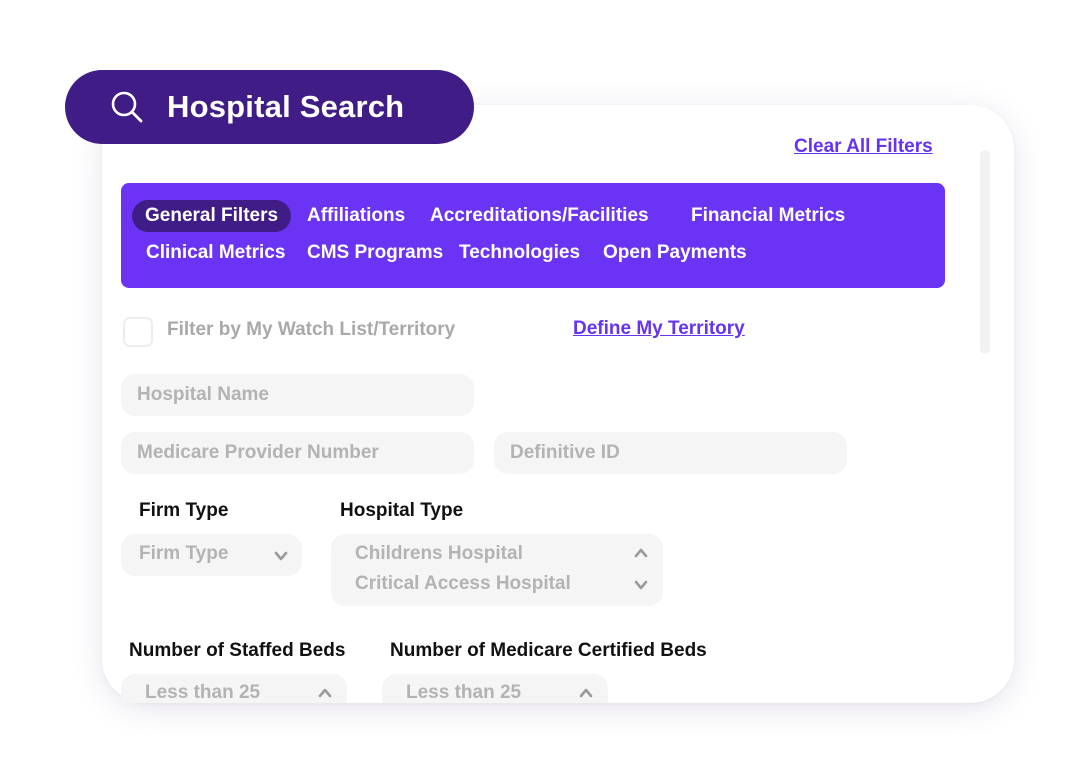 The image size is (1080, 774). Describe the element at coordinates (565, 452) in the screenshot. I see `definitive-id-placeholder: Definitive ID` at that location.